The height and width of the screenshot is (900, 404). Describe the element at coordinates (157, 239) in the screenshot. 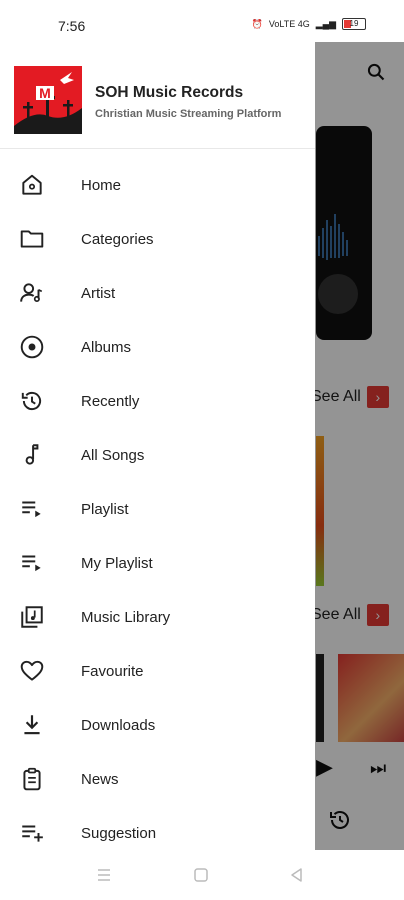

I see `drawer-item-categories: Categories` at that location.